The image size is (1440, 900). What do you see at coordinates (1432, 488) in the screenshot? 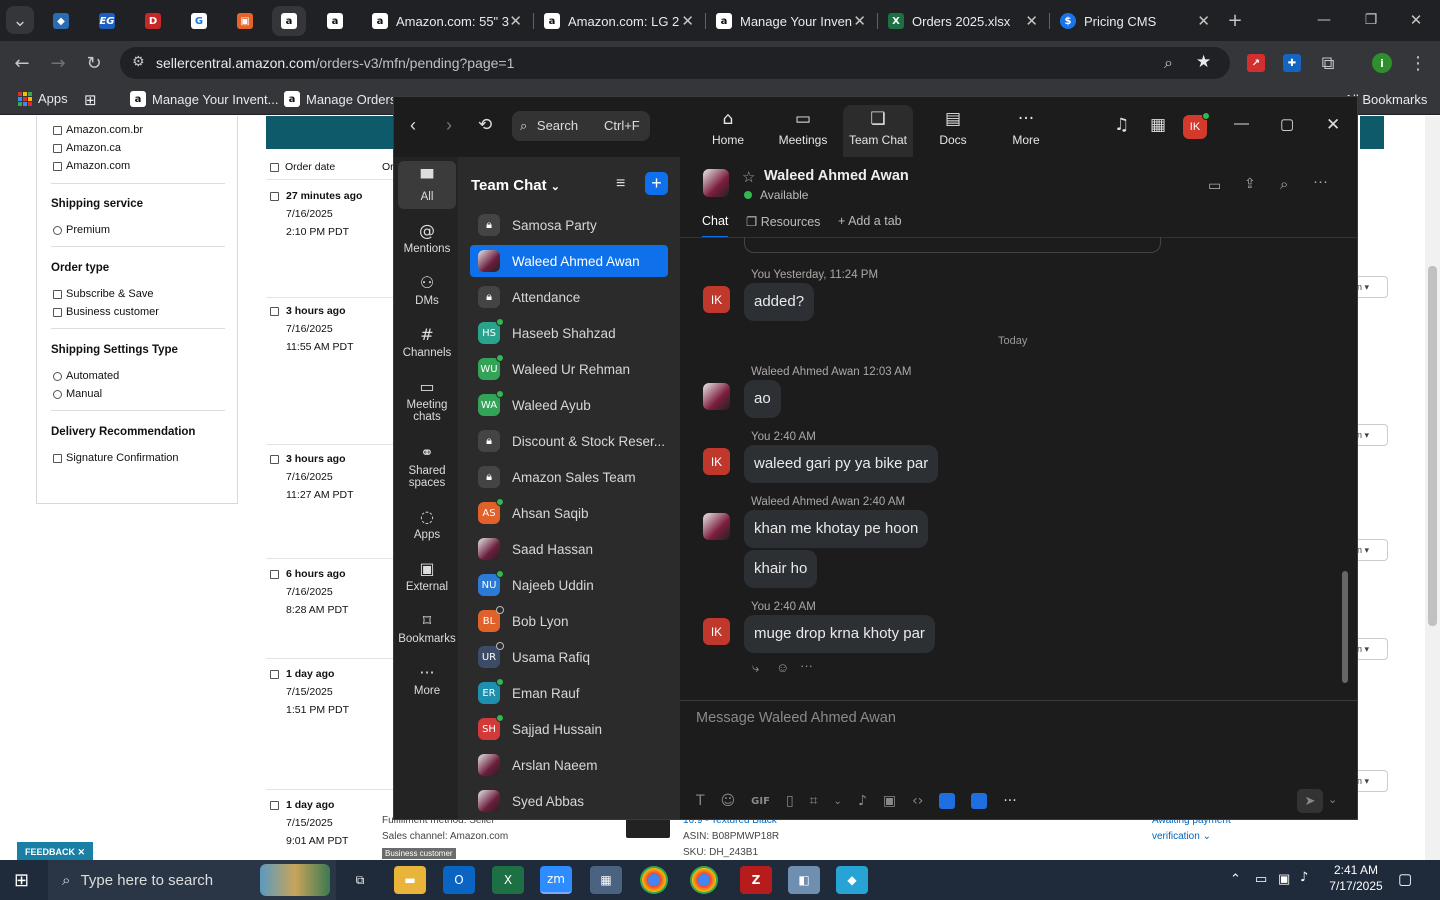
I see `page-scrollbar` at bounding box center [1432, 488].